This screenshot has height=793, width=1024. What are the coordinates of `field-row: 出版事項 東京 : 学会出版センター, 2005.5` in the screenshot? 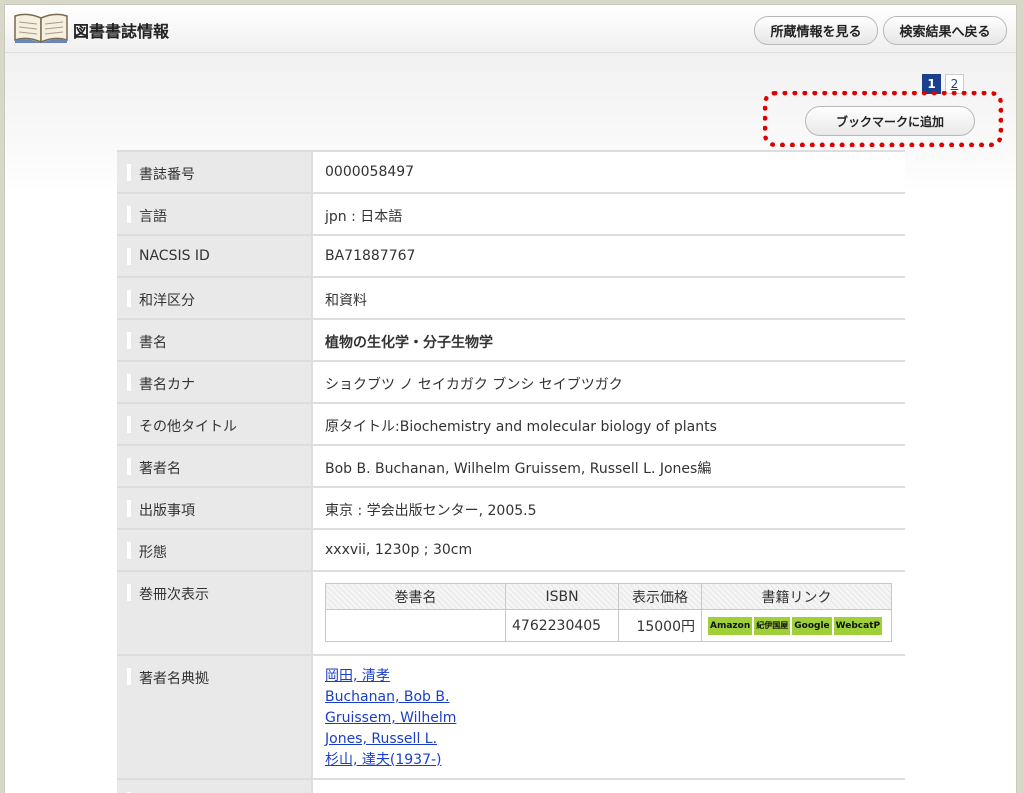 It's located at (511, 509).